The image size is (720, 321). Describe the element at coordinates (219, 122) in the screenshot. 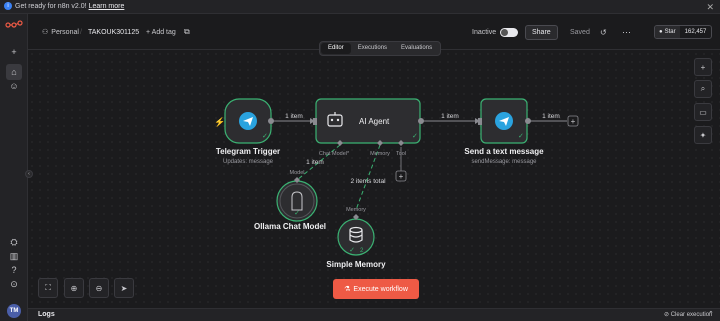

I see `trigger-bolt-icon: ⚡` at that location.